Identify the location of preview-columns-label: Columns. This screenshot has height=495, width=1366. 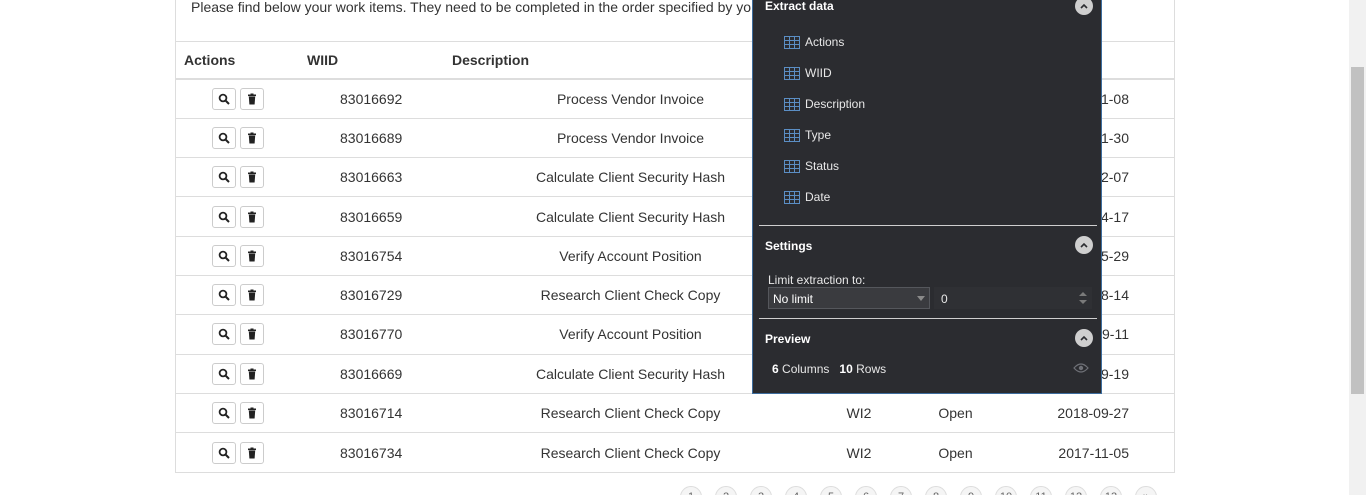
(806, 369).